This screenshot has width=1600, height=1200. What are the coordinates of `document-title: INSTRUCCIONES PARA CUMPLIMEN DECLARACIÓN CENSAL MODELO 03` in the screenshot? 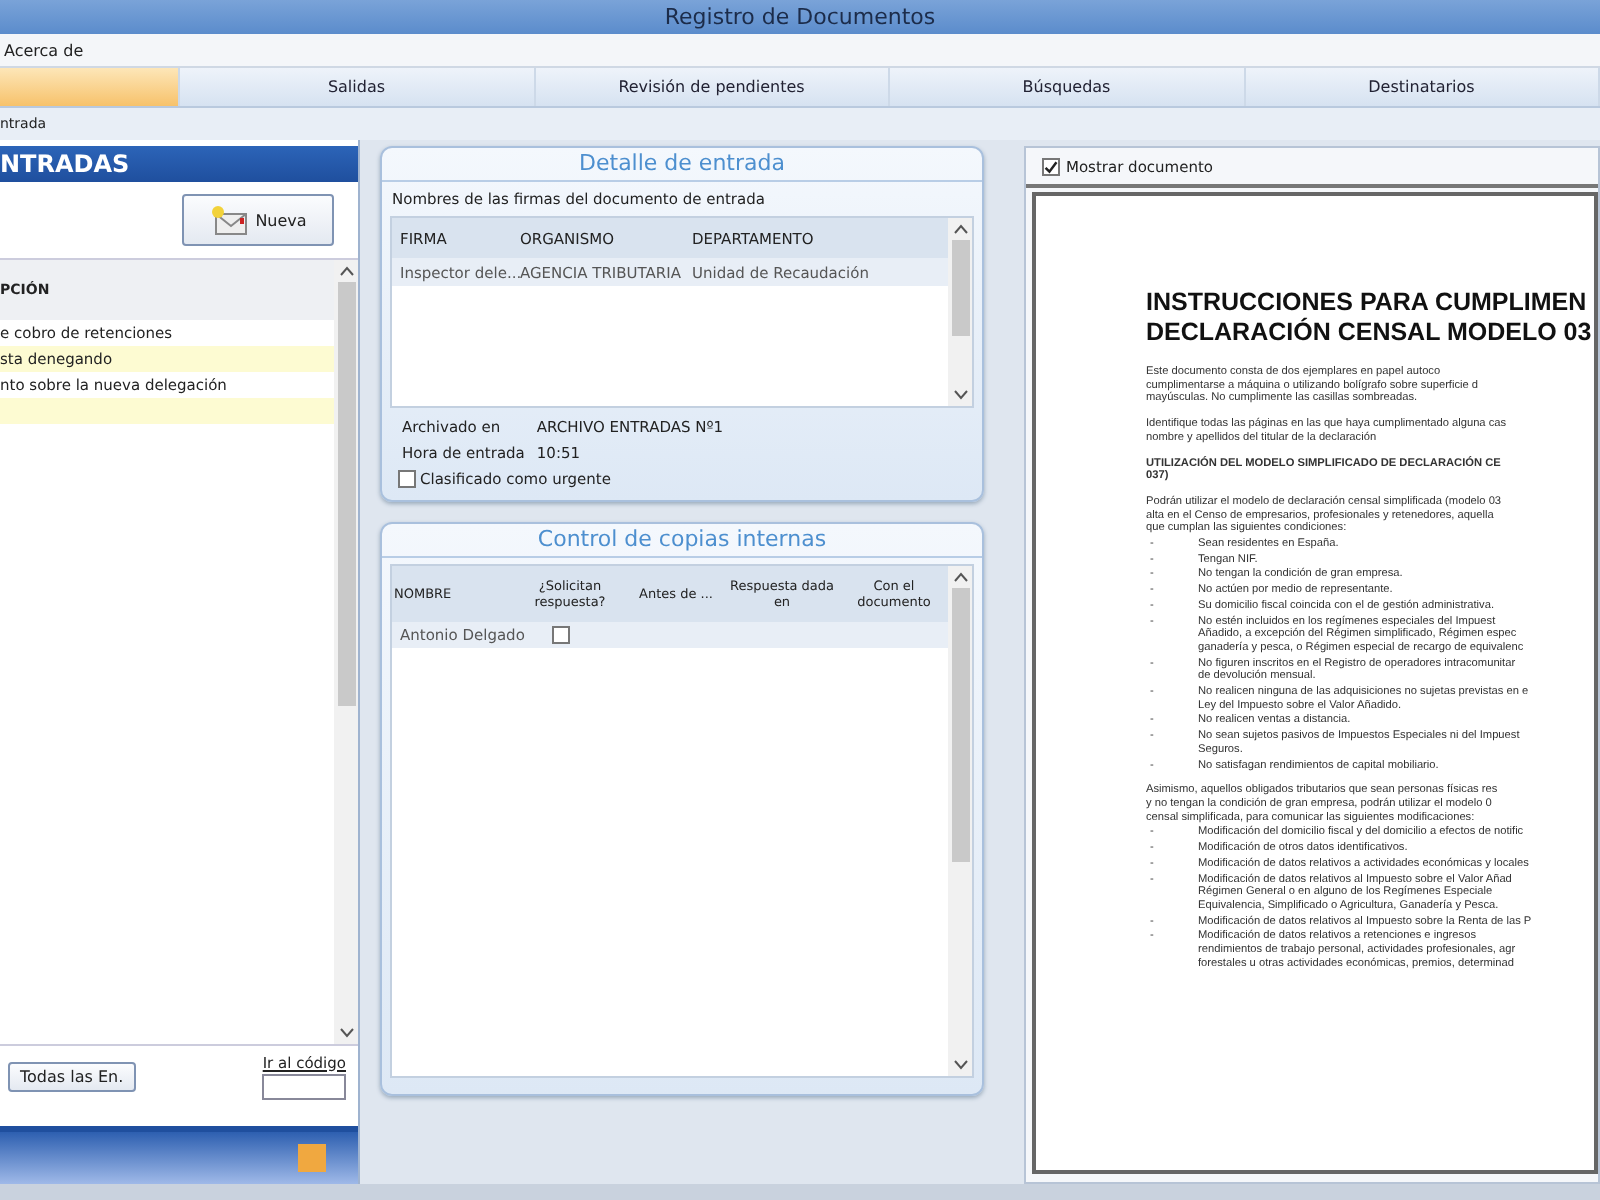 It's located at (1370, 318).